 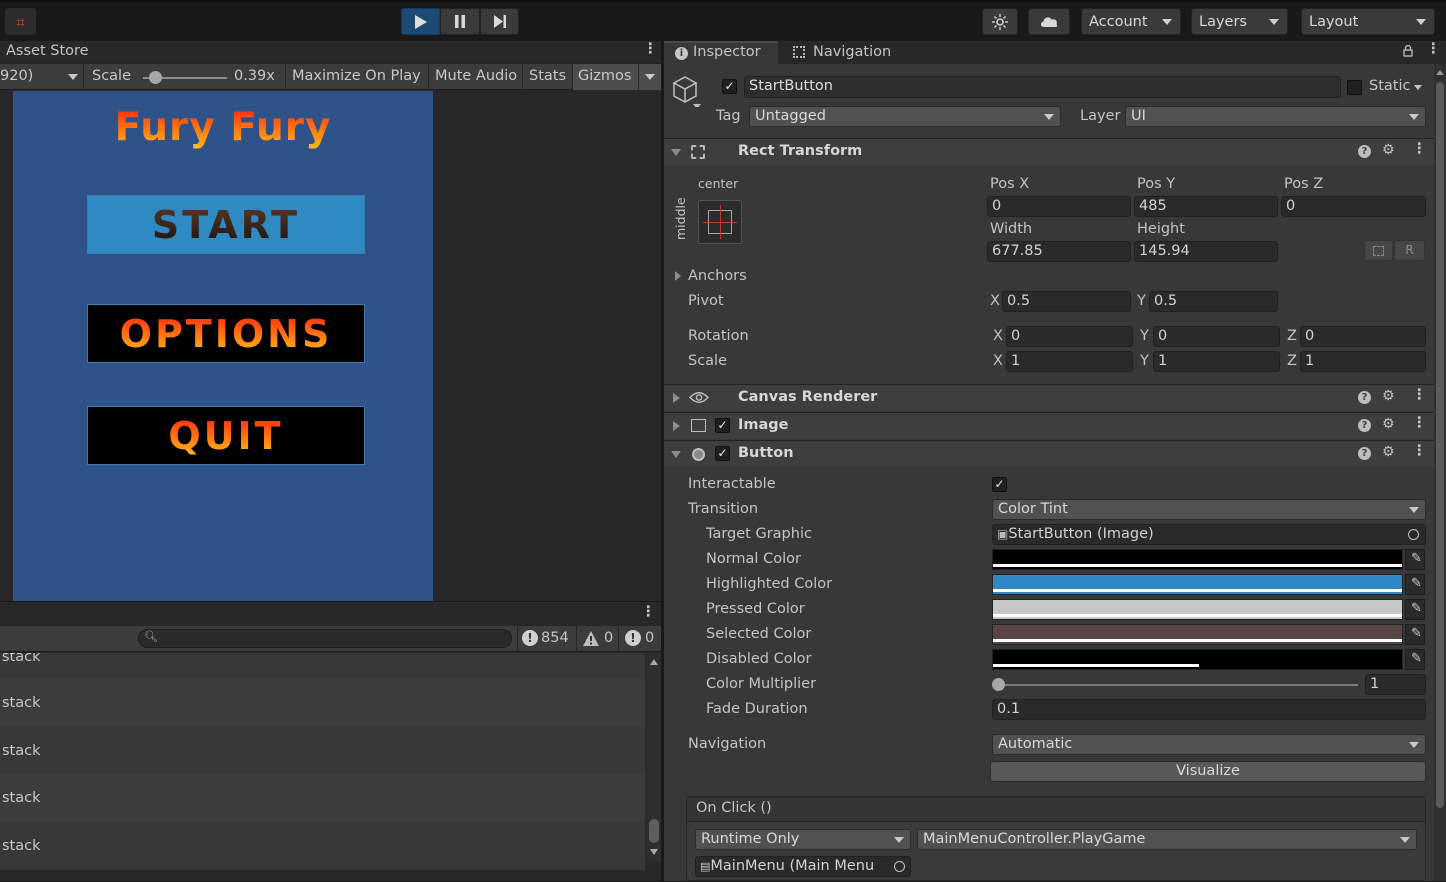 I want to click on step-button, so click(x=499, y=21).